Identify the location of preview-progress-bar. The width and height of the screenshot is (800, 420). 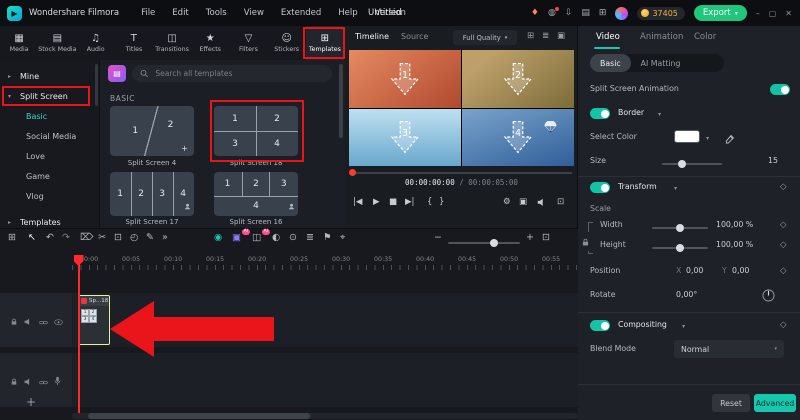
(461, 173).